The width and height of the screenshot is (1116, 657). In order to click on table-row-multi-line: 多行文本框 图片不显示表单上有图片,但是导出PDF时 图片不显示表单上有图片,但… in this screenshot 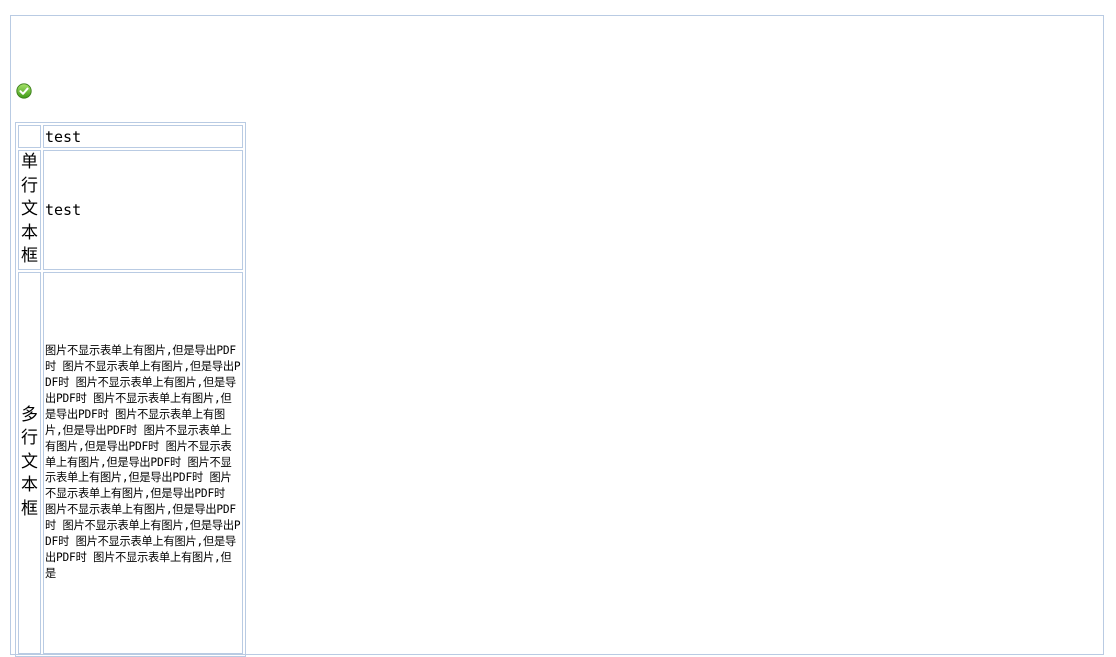, I will do `click(130, 462)`.